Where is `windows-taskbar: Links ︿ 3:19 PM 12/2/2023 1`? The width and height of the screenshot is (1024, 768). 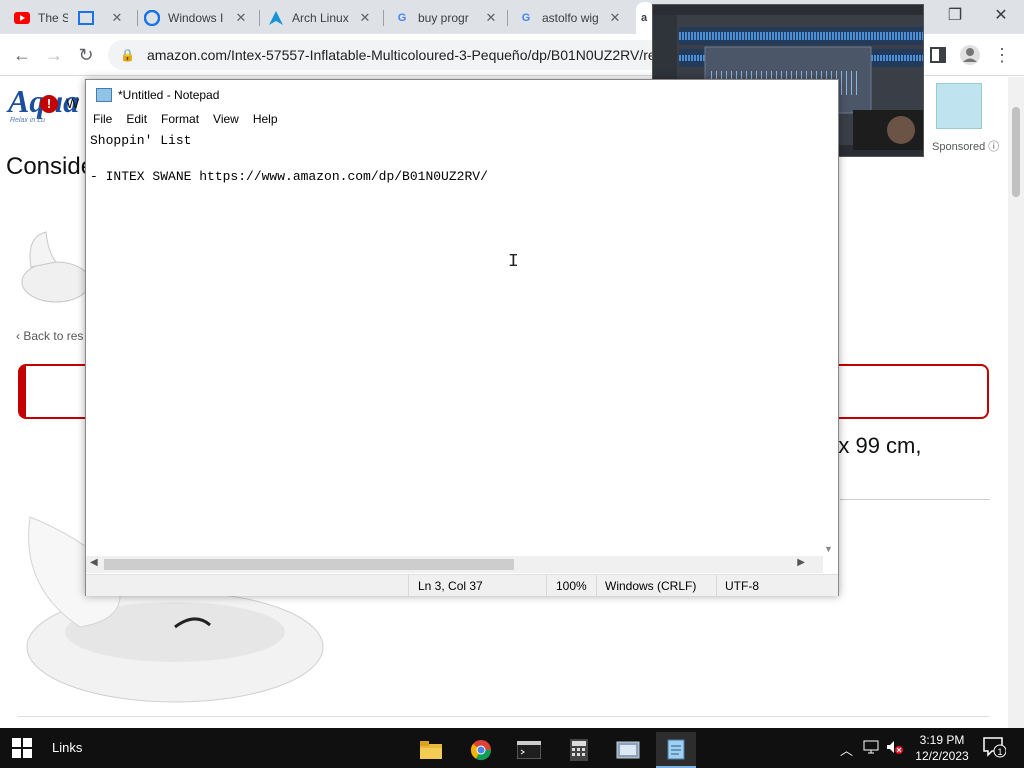 windows-taskbar: Links ︿ 3:19 PM 12/2/2023 1 is located at coordinates (512, 748).